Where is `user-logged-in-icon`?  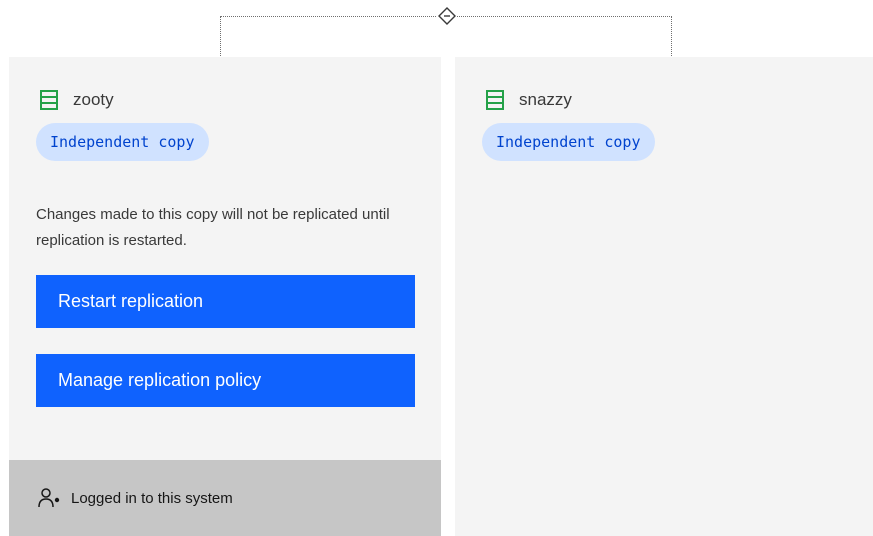
user-logged-in-icon is located at coordinates (49, 498).